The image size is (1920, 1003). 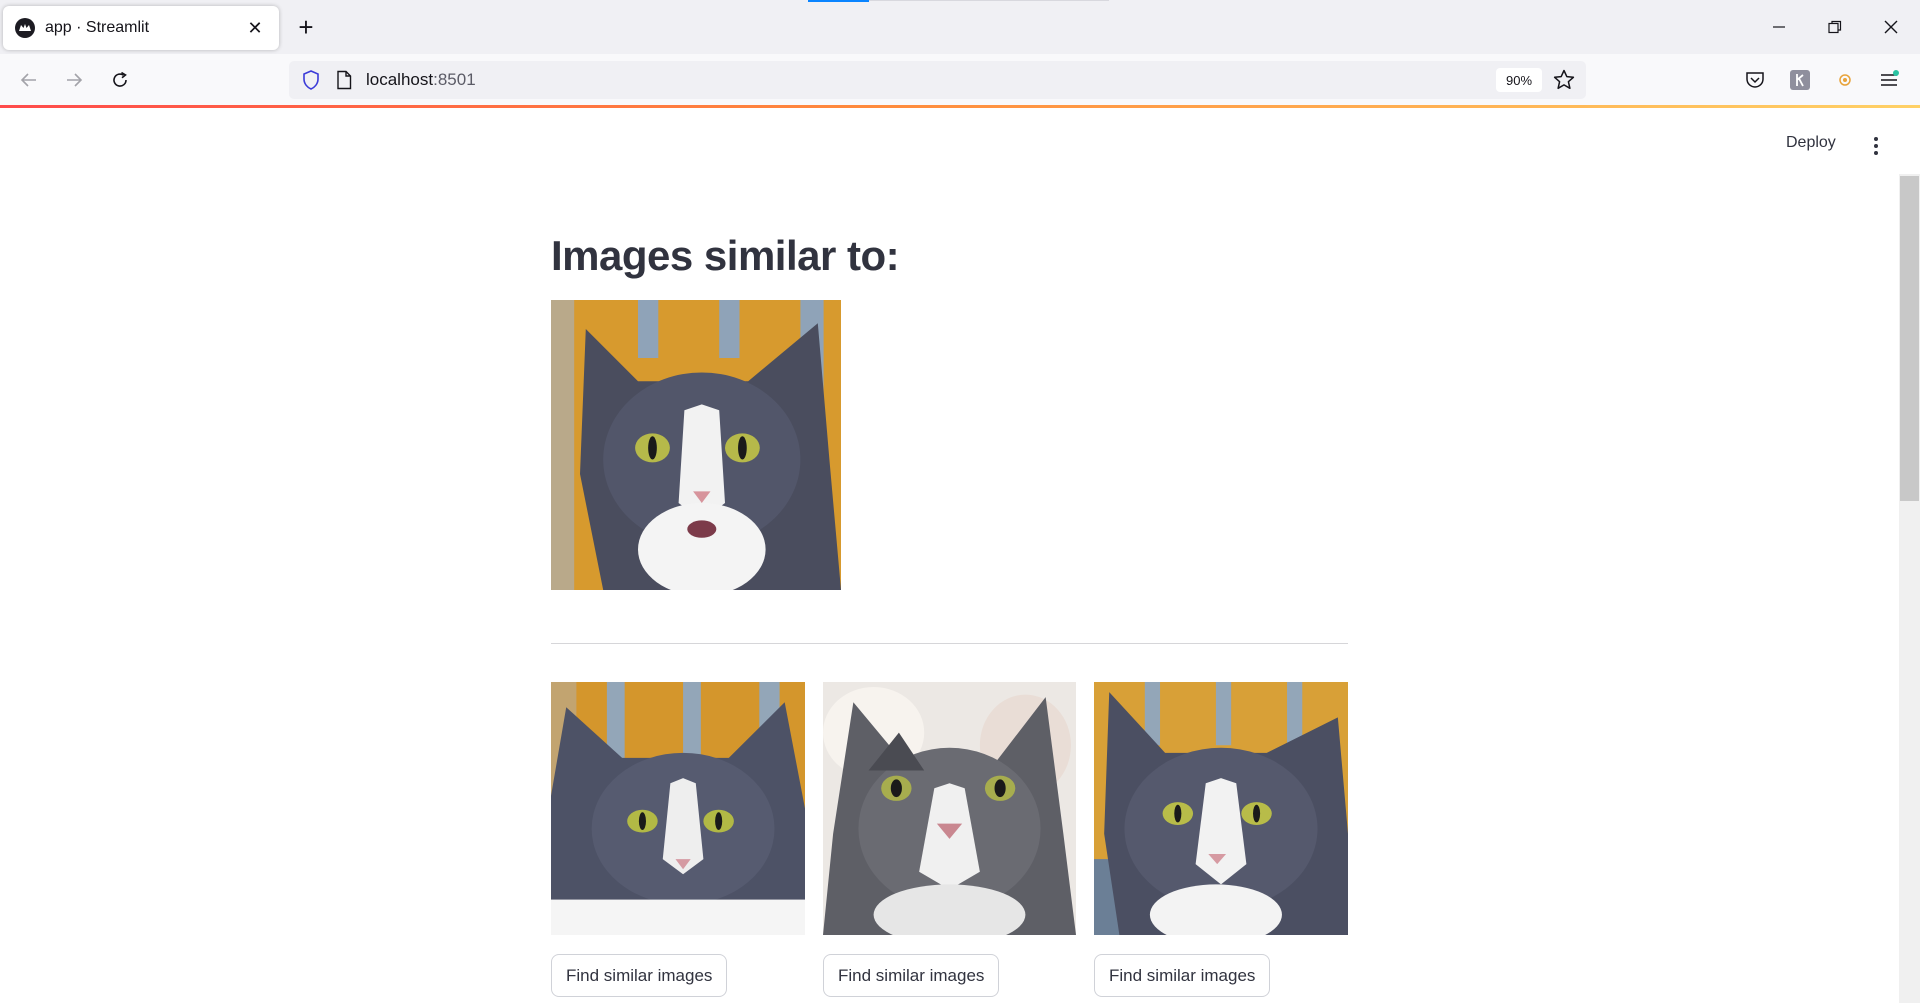 What do you see at coordinates (344, 80) in the screenshot?
I see `page-icon` at bounding box center [344, 80].